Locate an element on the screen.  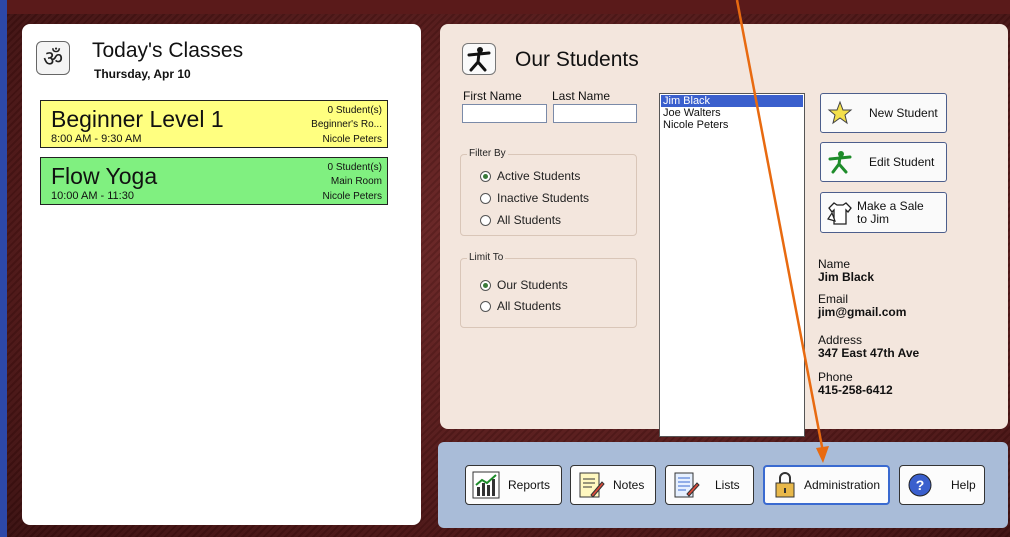
reports-label: Reports is located at coordinates (529, 485).